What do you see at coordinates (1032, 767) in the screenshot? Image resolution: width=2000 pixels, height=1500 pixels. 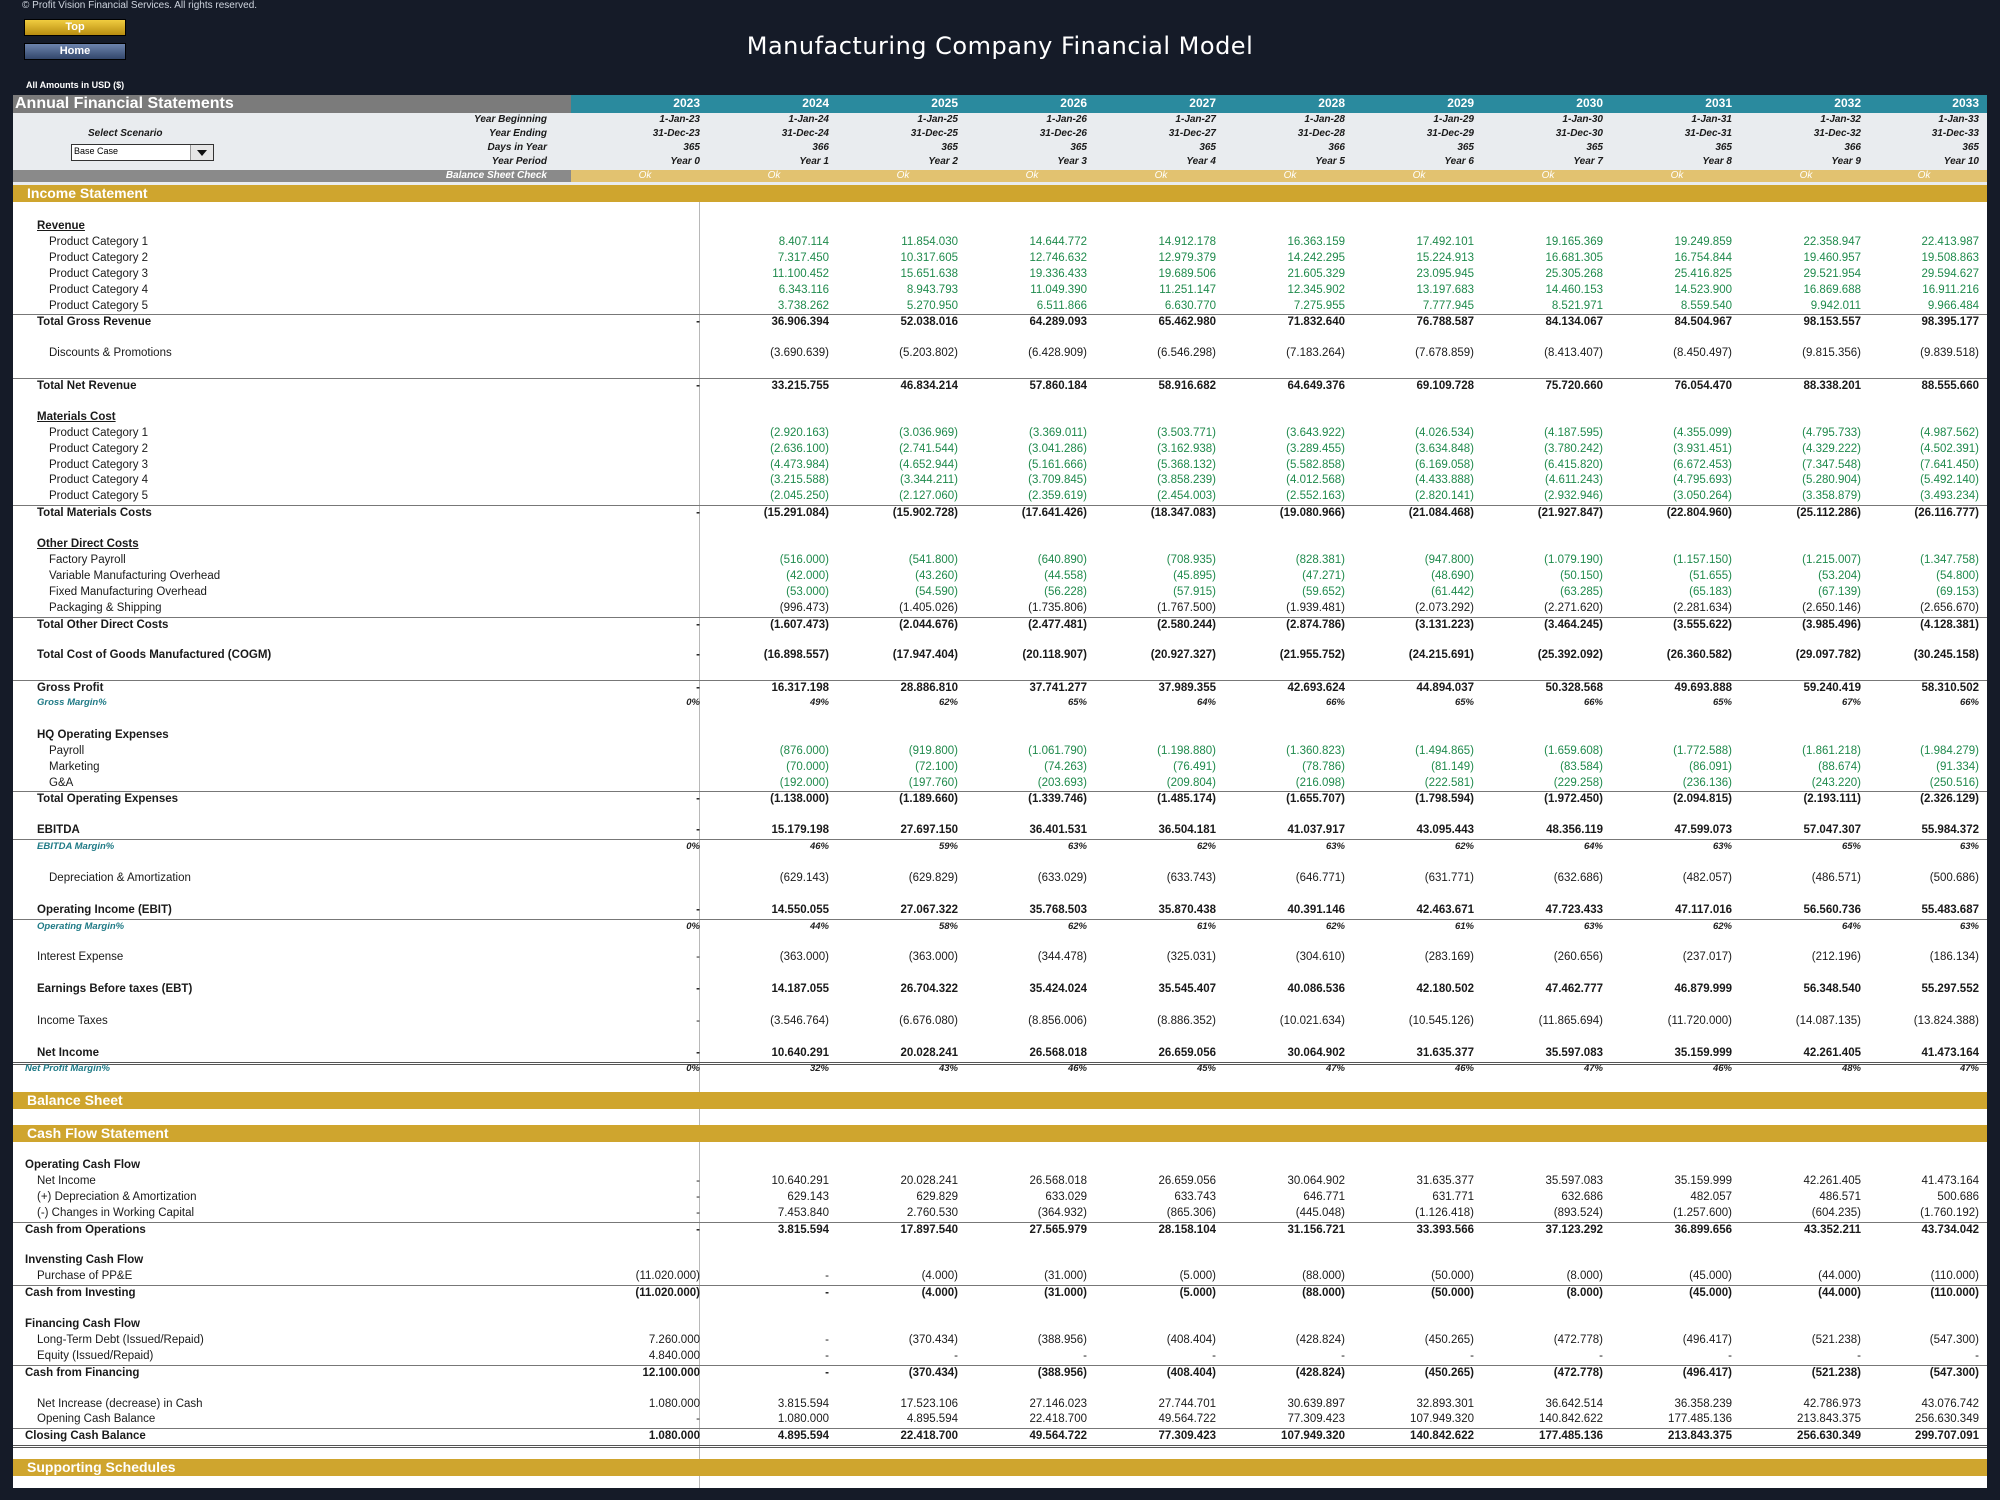 I see `value-cell: (74.263)` at bounding box center [1032, 767].